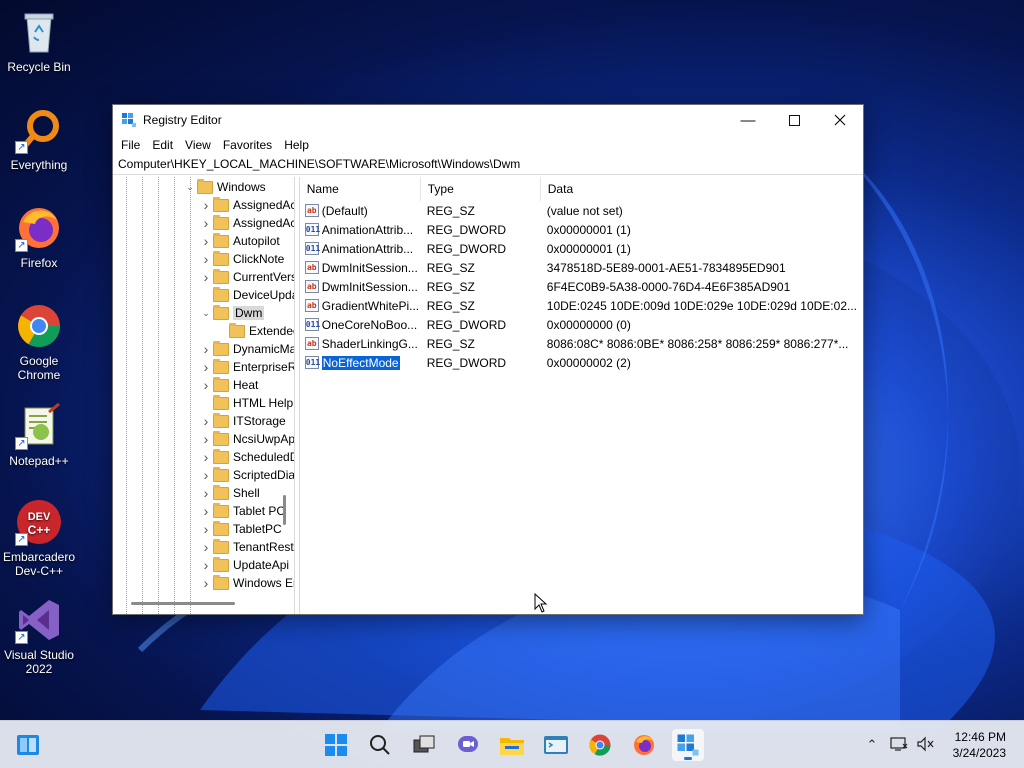 The height and width of the screenshot is (768, 1024). What do you see at coordinates (424, 745) in the screenshot?
I see `task-view-icon` at bounding box center [424, 745].